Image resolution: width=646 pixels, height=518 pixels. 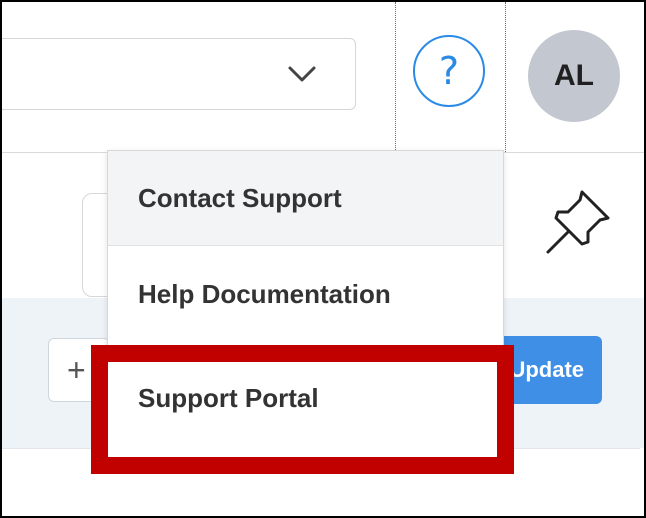 I want to click on chevron-down-icon, so click(x=302, y=74).